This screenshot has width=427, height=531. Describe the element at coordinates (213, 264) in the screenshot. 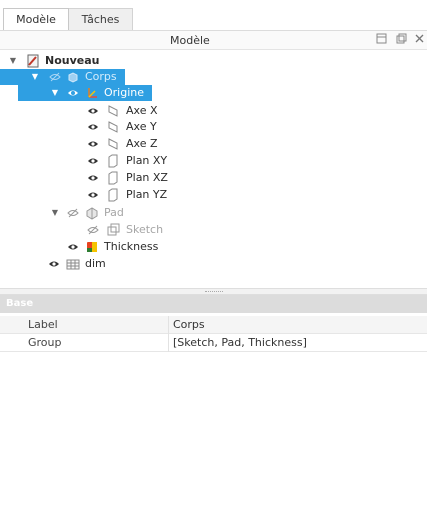

I see `tree-item-dim: dim` at that location.